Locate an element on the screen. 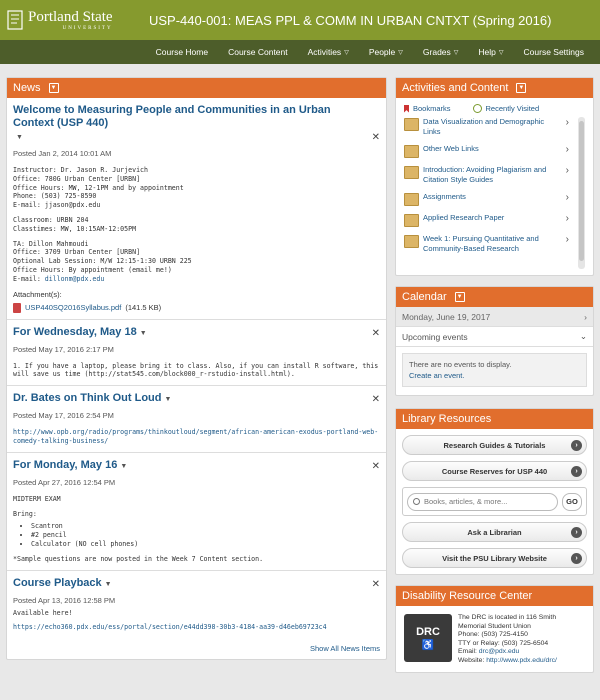  bookmarks-link: Bookmarks is located at coordinates (427, 108).